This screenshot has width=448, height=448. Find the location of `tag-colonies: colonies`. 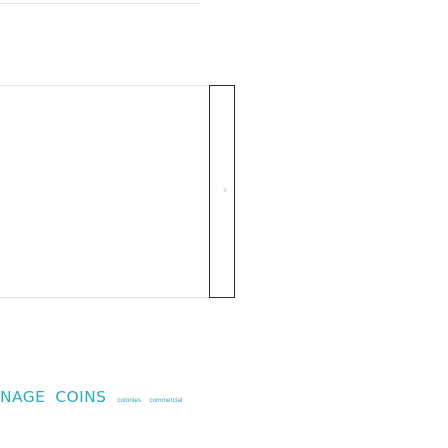

tag-colonies: colonies is located at coordinates (129, 401).